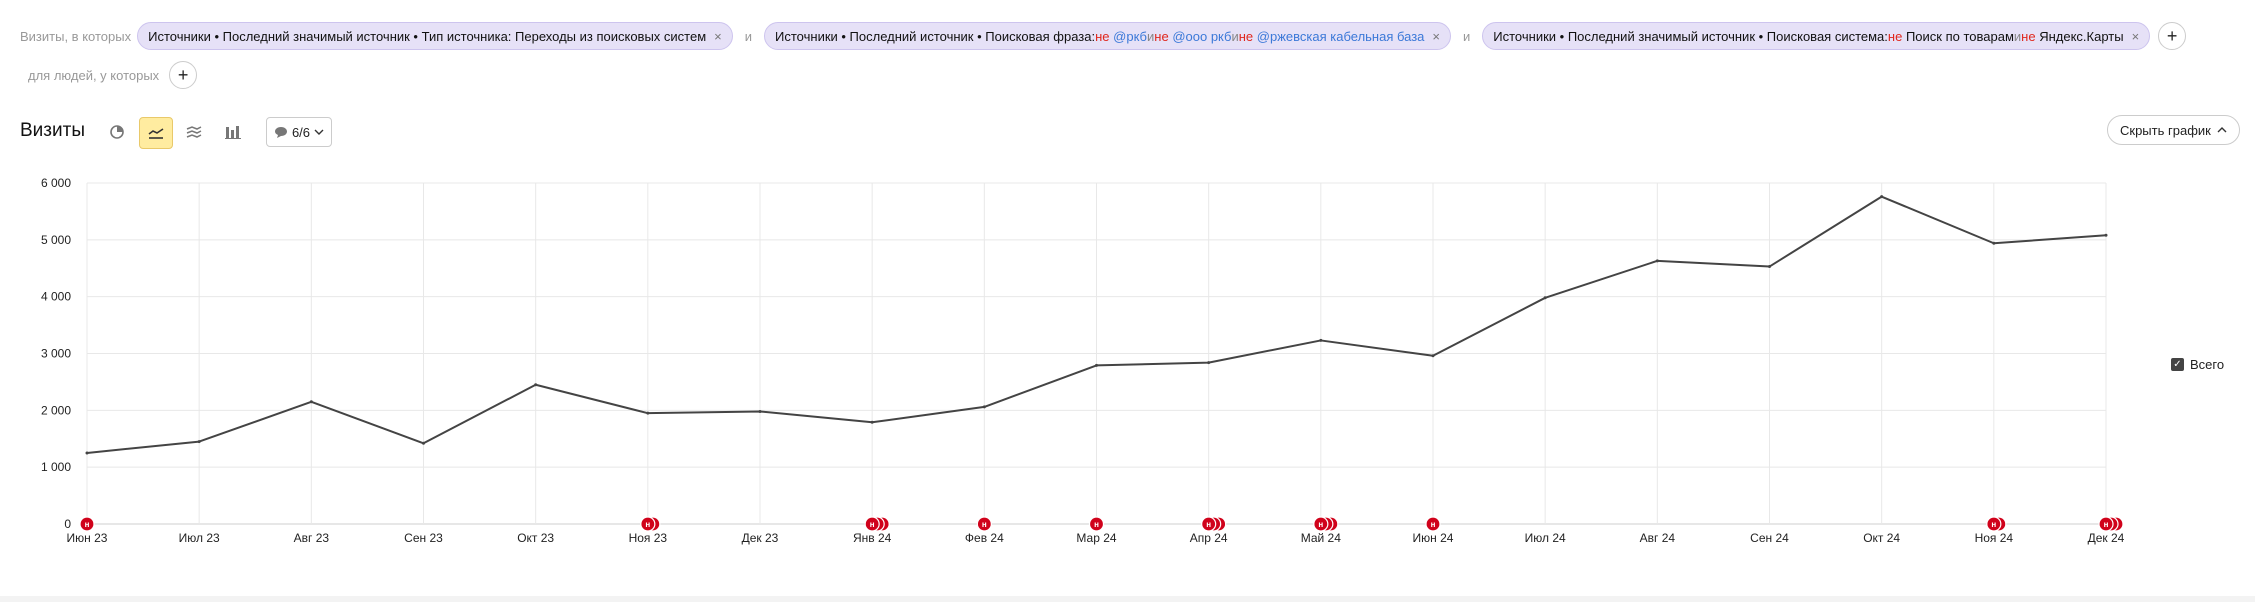  Describe the element at coordinates (87, 538) in the screenshot. I see `x-tick-label: Июн 23` at that location.